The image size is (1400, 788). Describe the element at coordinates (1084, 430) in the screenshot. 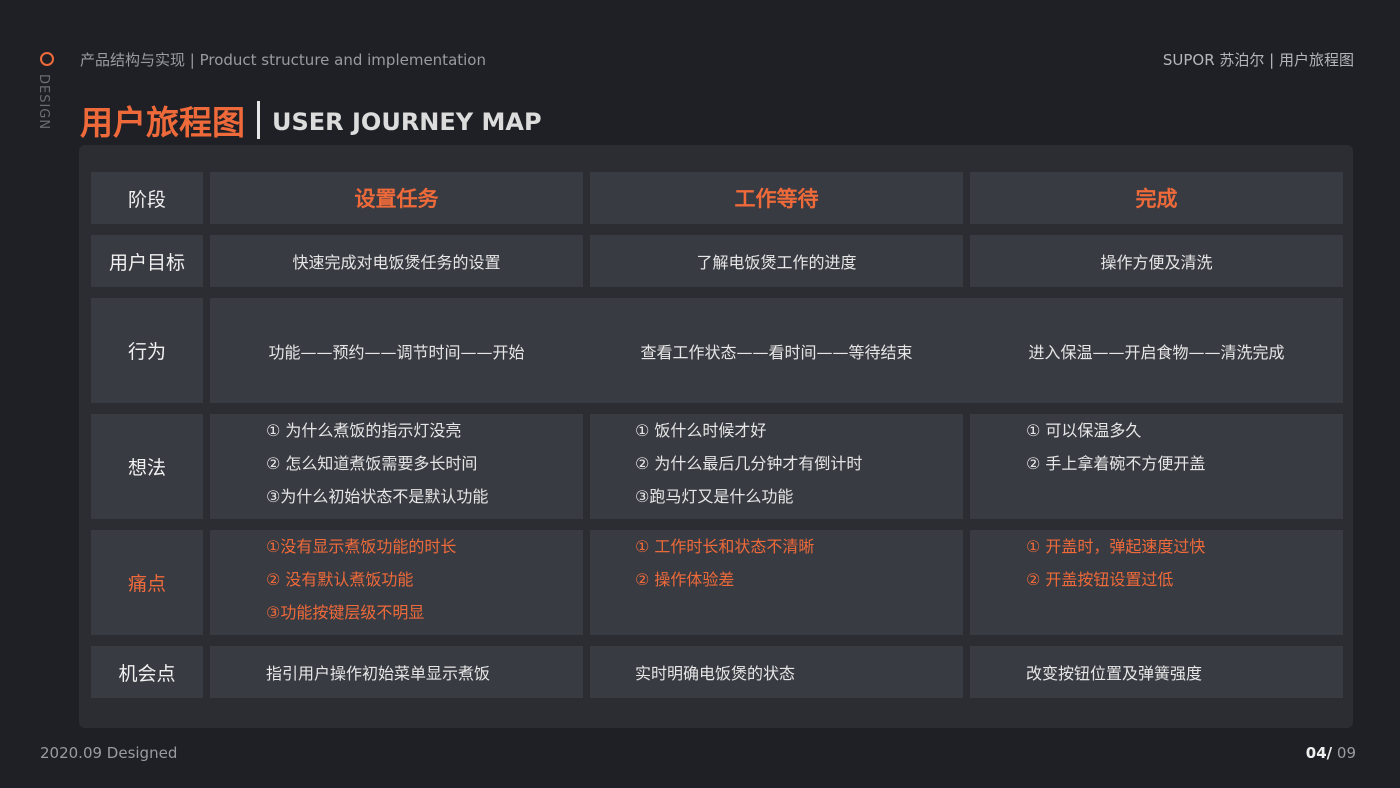

I see `thought-item: ① 可以保温多久` at that location.